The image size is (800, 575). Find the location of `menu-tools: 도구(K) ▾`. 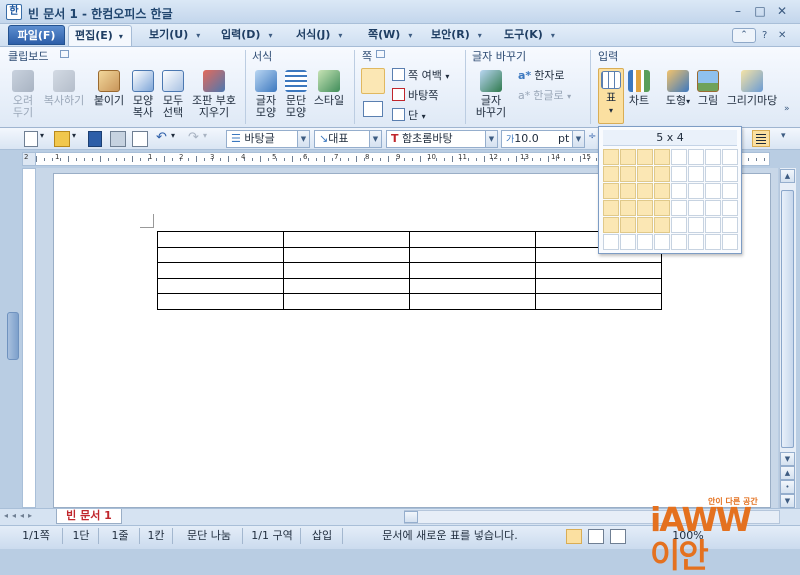

menu-tools: 도구(K) ▾ is located at coordinates (529, 35).